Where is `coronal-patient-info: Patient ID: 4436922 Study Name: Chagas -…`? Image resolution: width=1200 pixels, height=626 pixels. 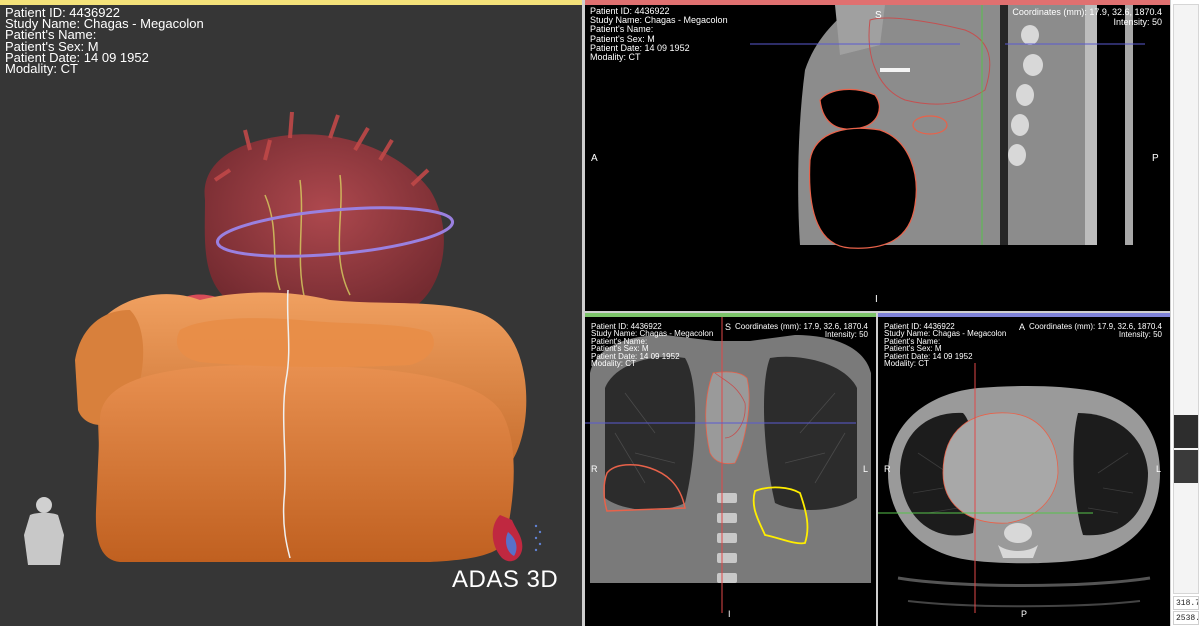 coronal-patient-info: Patient ID: 4436922 Study Name: Chagas -… is located at coordinates (652, 345).